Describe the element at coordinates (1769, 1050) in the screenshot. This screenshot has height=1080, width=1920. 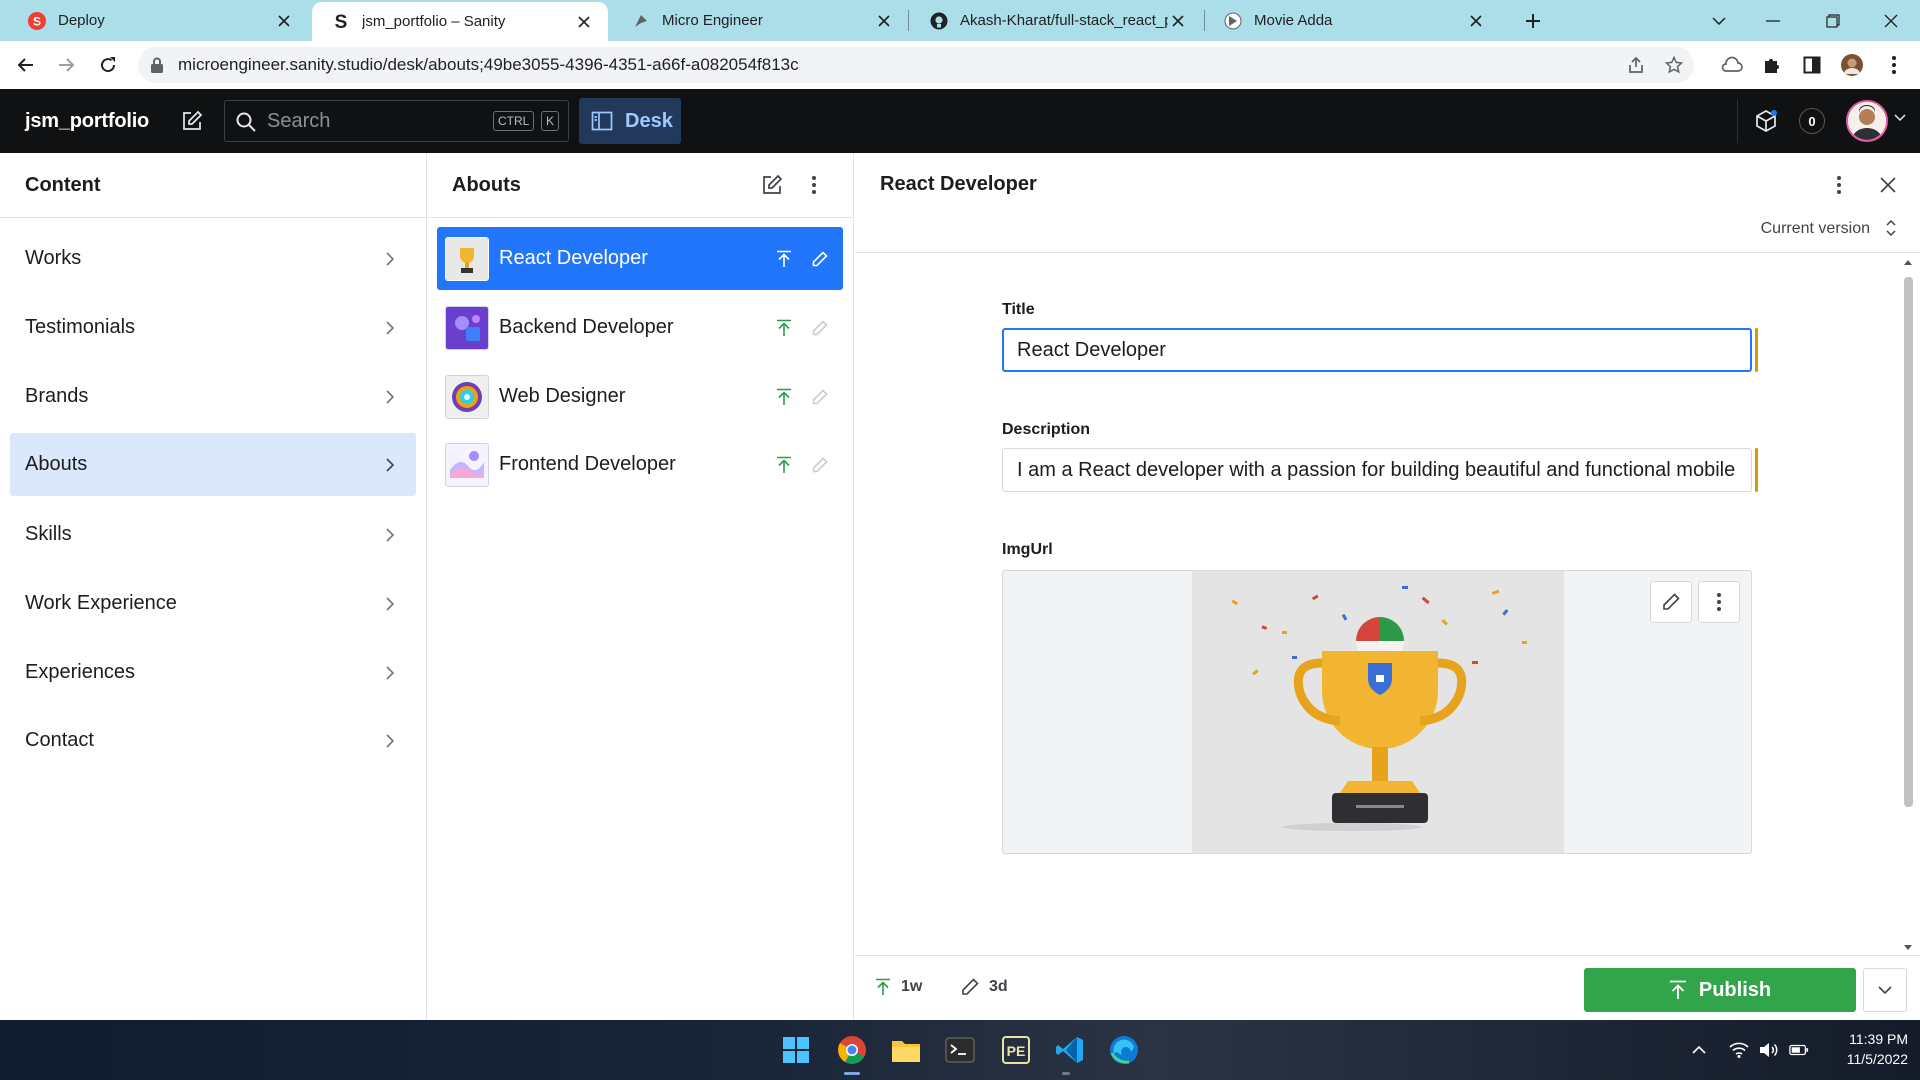
I see `volume-icon` at that location.